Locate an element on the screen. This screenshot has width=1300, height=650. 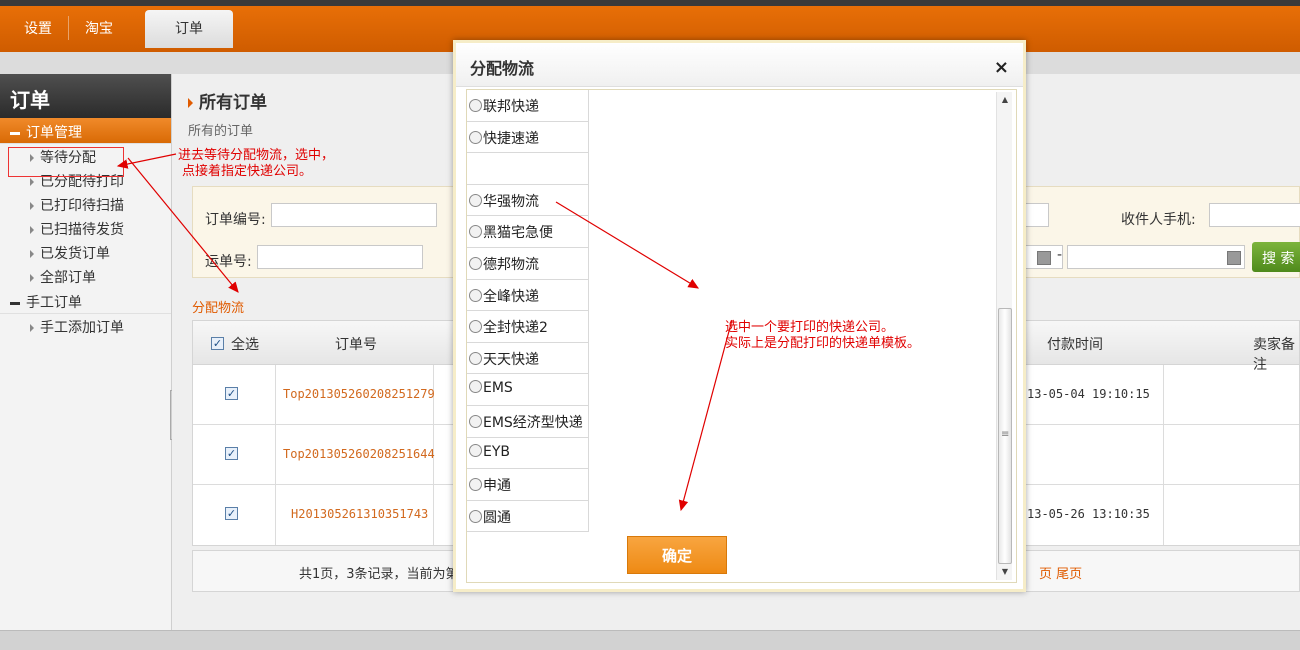
waybill-label: 运单号: is located at coordinates (228, 262).